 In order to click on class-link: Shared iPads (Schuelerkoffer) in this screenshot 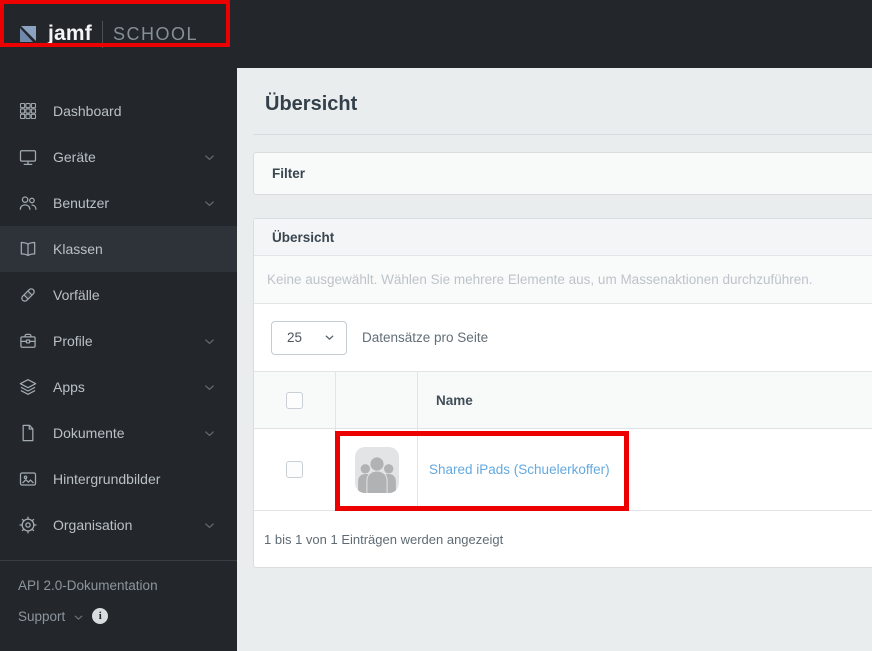, I will do `click(519, 469)`.